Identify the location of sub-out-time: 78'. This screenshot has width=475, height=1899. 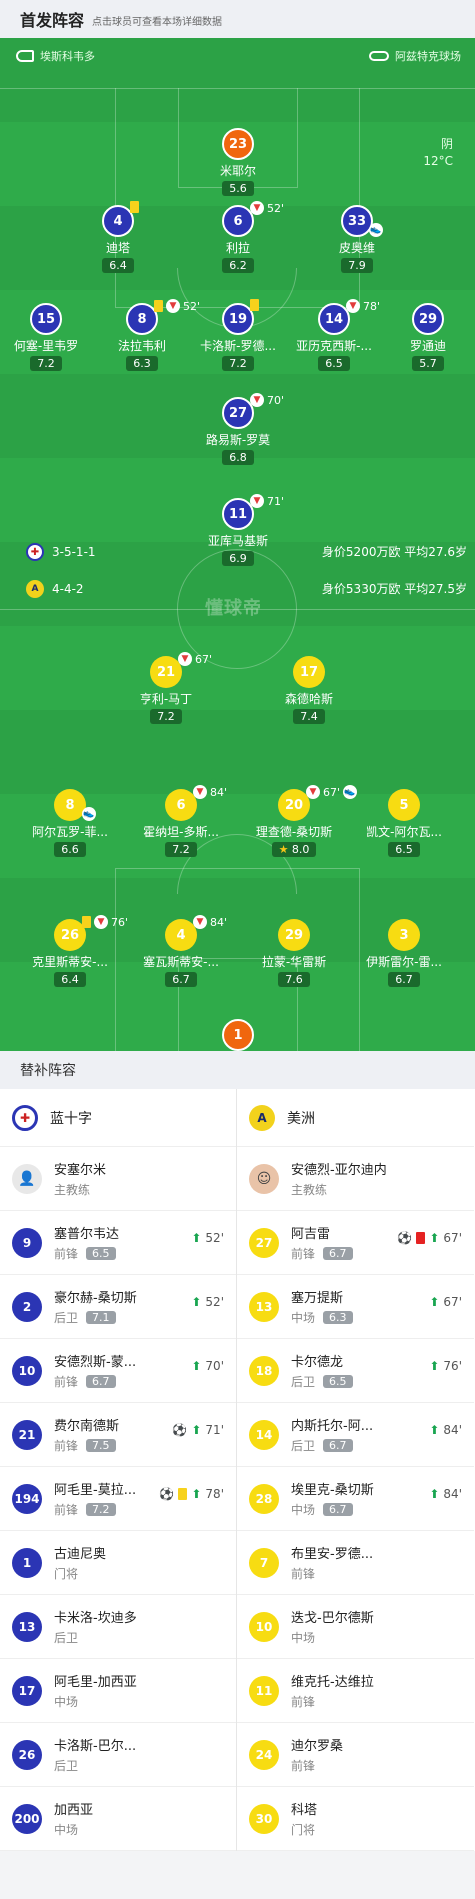
(372, 306).